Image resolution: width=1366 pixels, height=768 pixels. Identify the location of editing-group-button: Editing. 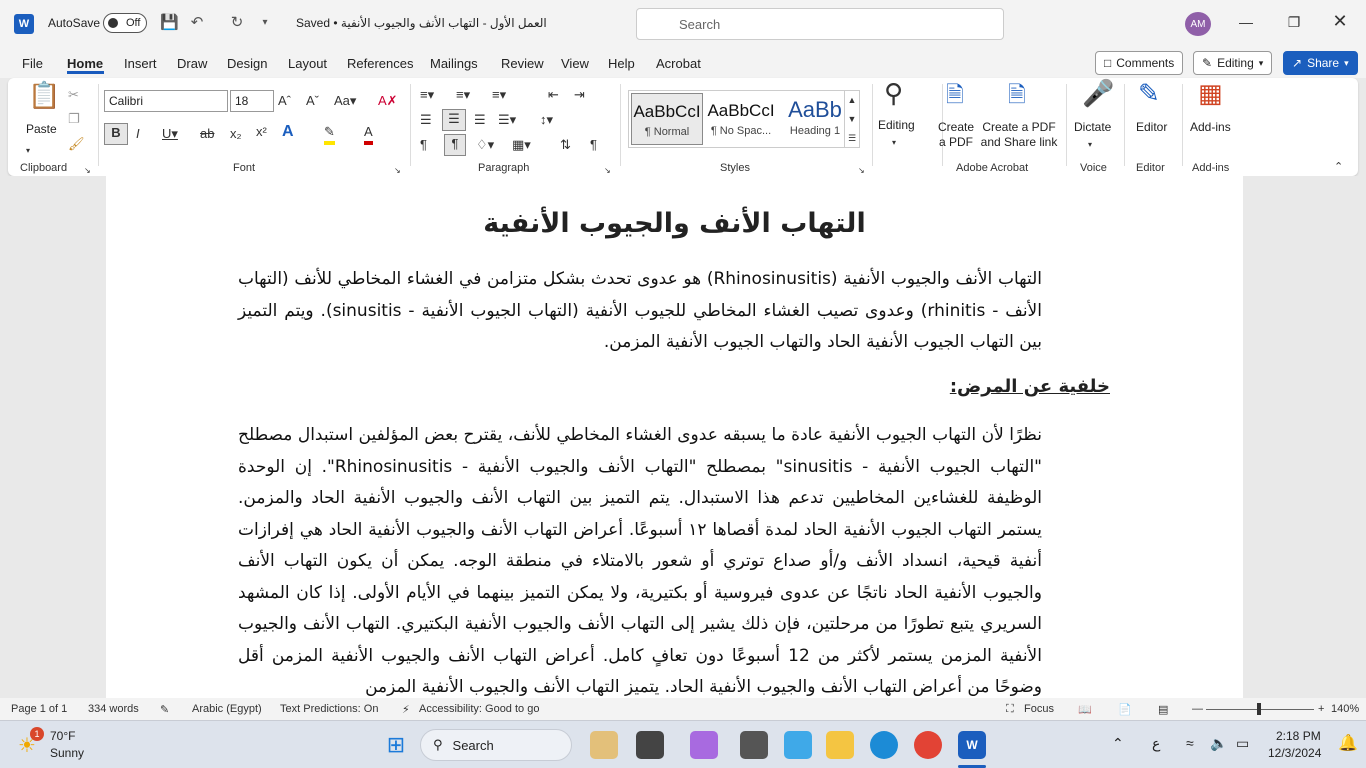
(896, 125).